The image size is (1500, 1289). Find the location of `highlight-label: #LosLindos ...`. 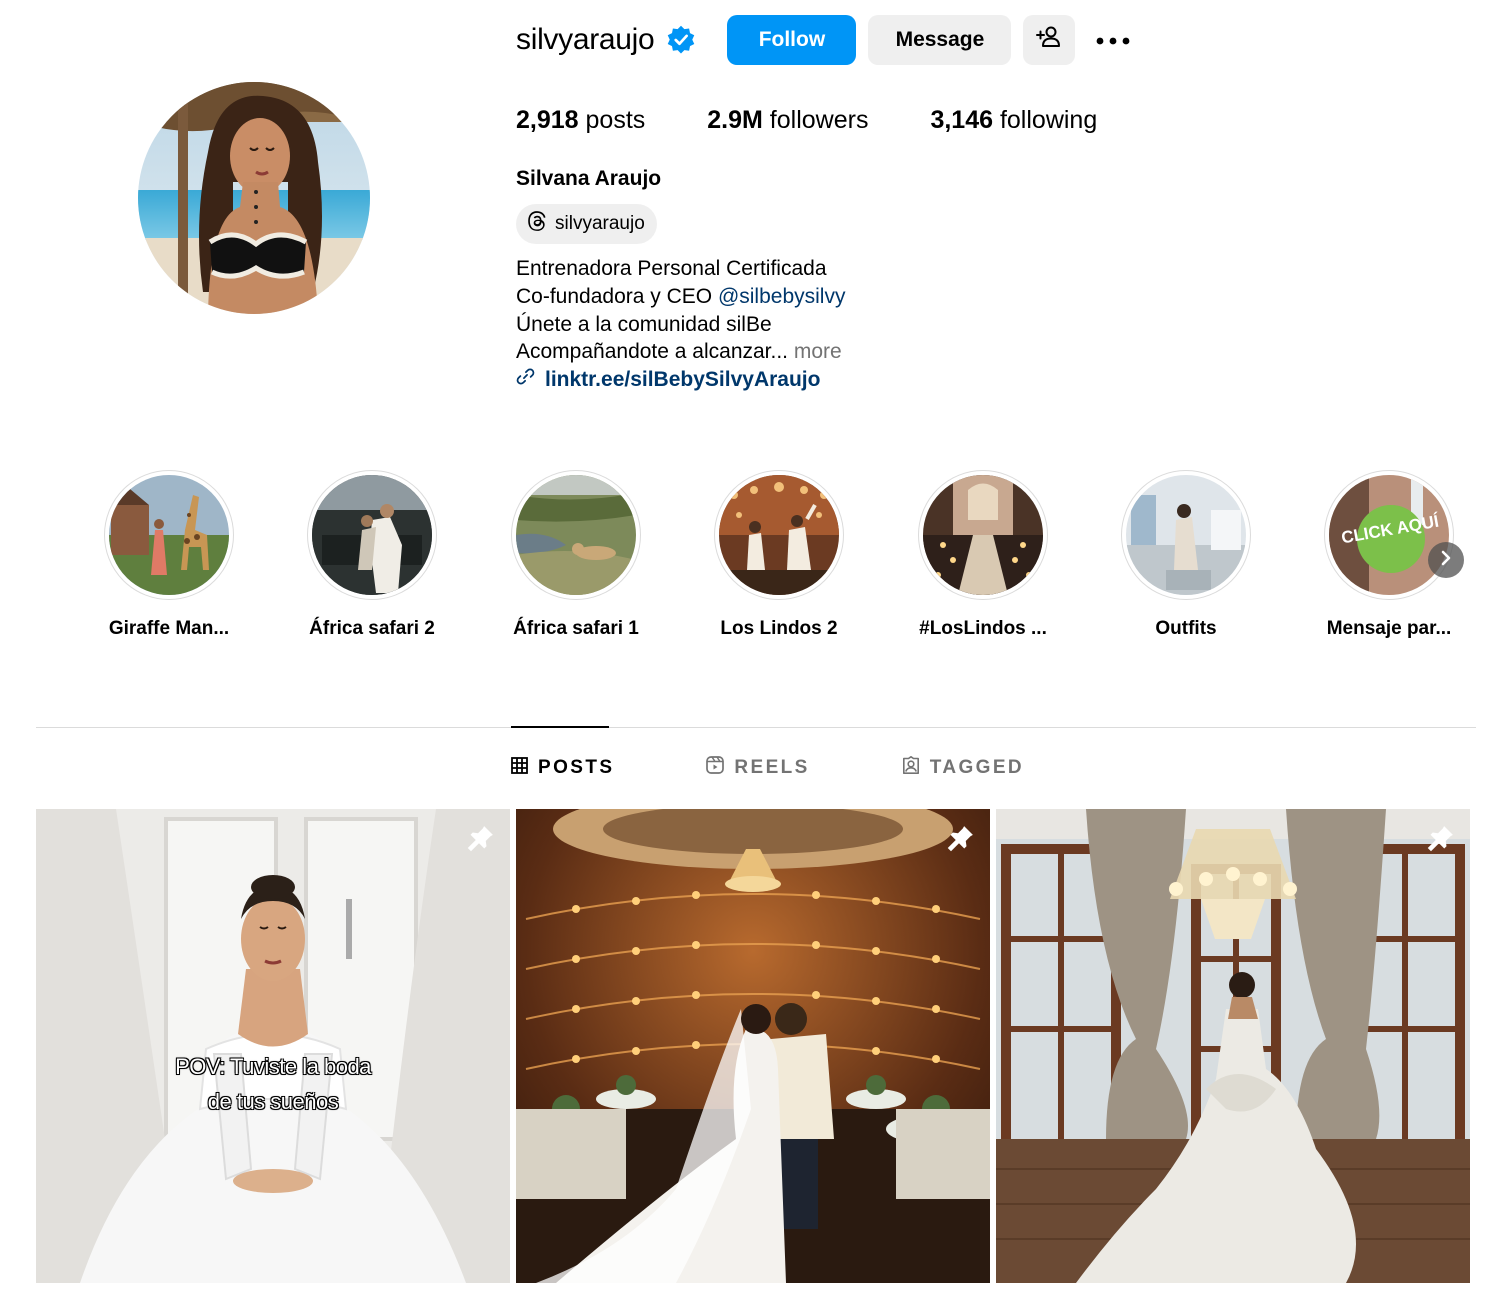

highlight-label: #LosLindos ... is located at coordinates (983, 628).